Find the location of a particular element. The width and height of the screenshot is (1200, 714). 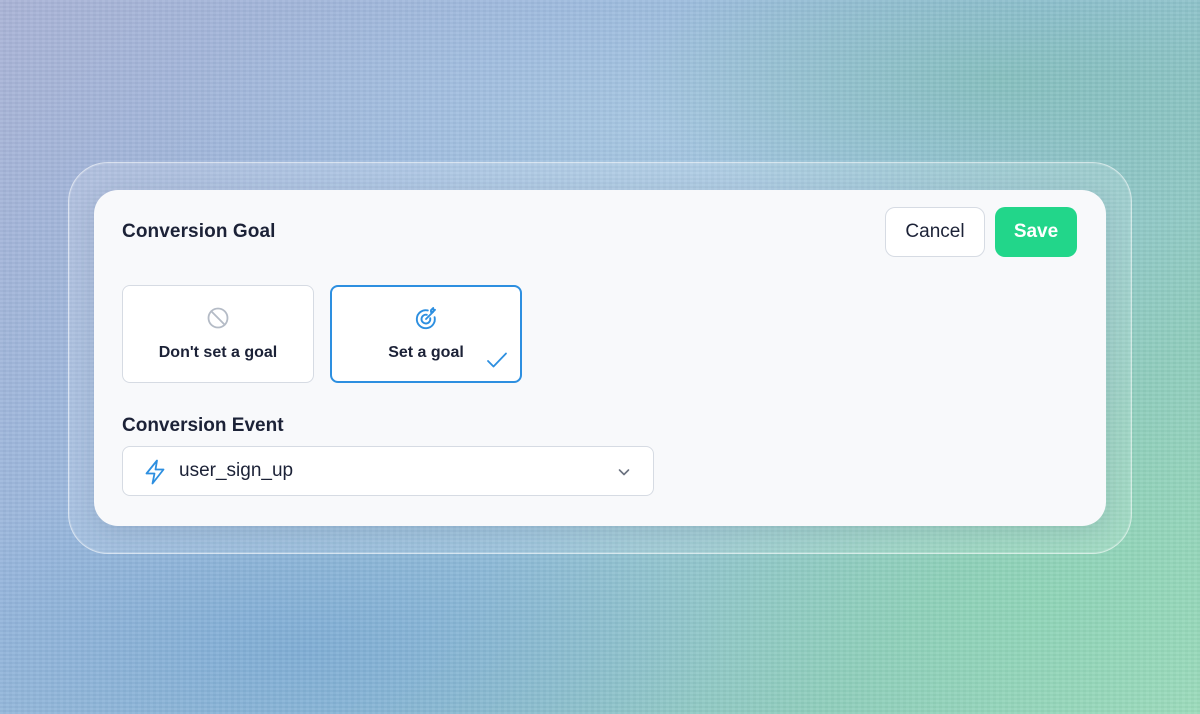

cancel-button: Cancel is located at coordinates (935, 232).